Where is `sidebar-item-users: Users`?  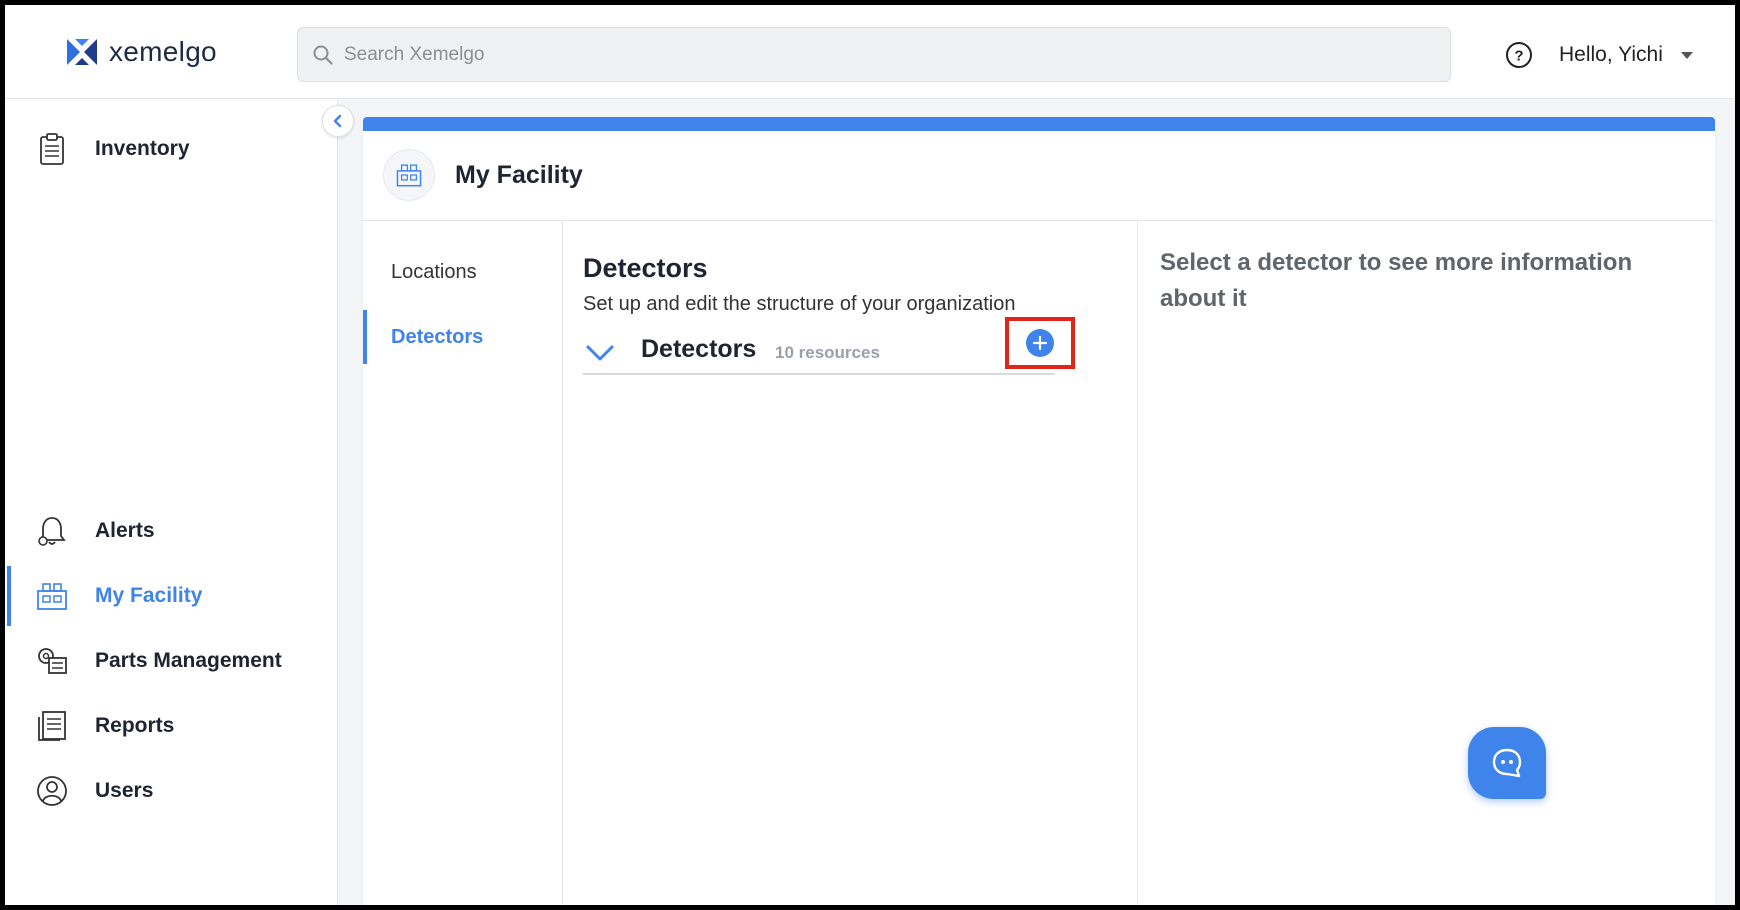 sidebar-item-users: Users is located at coordinates (171, 791).